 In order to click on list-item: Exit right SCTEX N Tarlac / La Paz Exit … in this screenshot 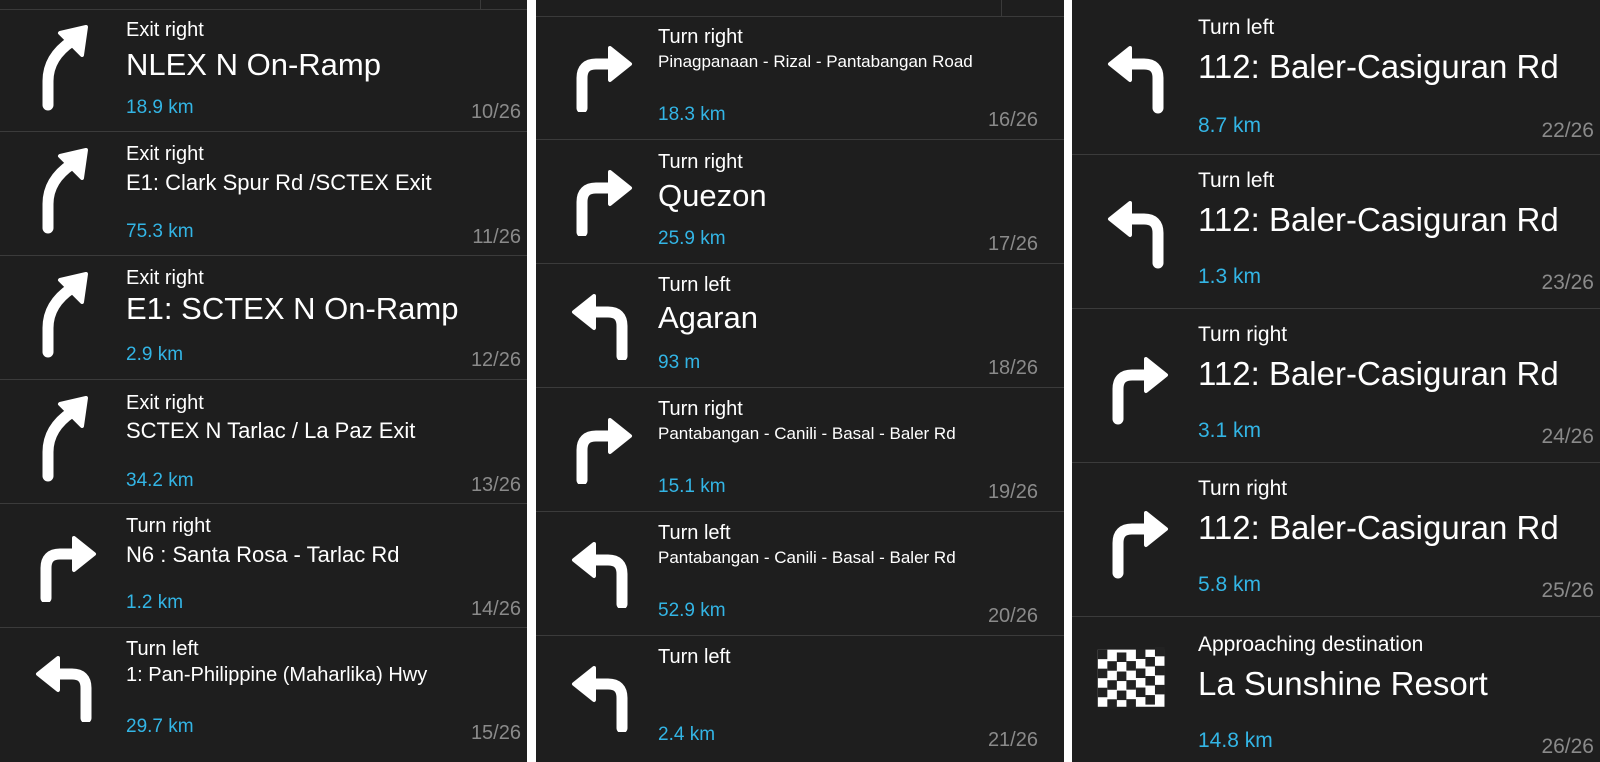, I will do `click(263, 442)`.